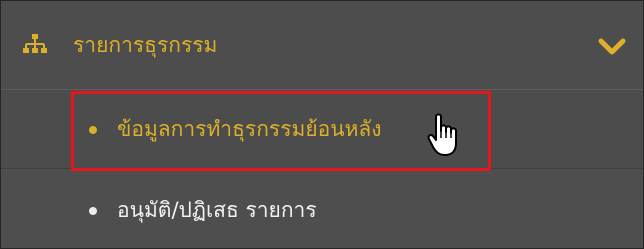 The width and height of the screenshot is (644, 249). I want to click on organization-chart-icon, so click(35, 43).